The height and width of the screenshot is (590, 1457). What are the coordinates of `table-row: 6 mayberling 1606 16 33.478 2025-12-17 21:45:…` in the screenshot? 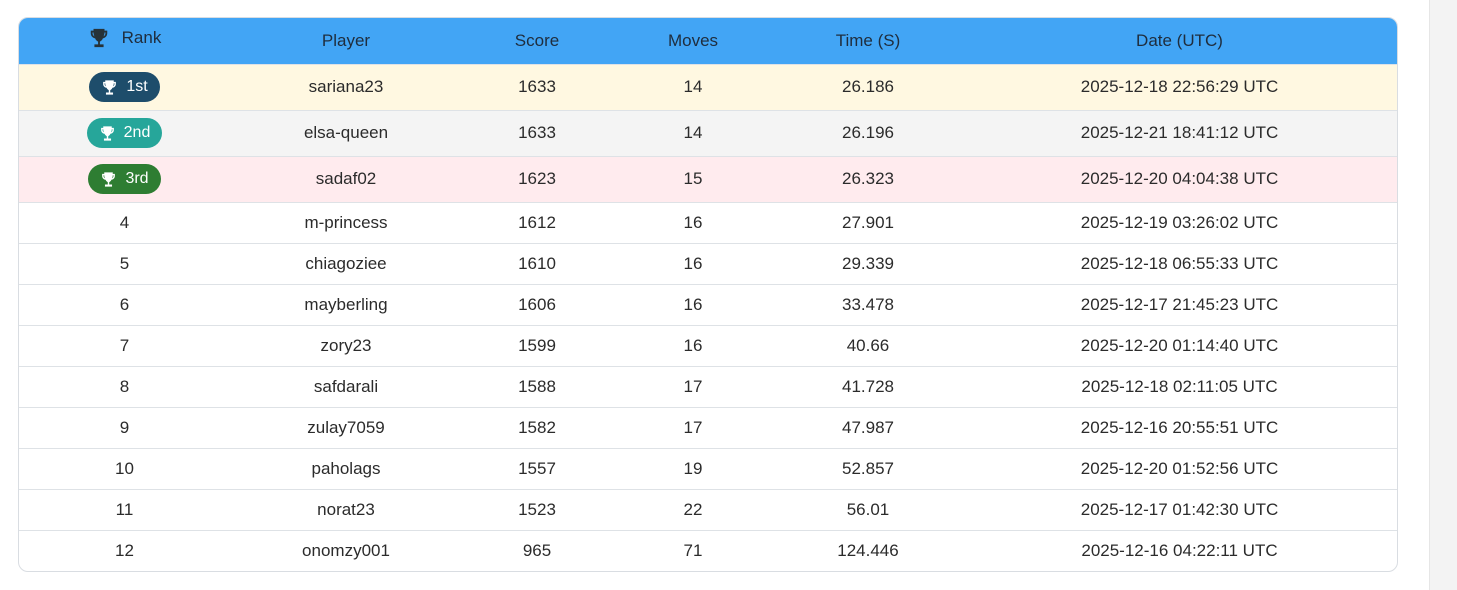 It's located at (708, 304).